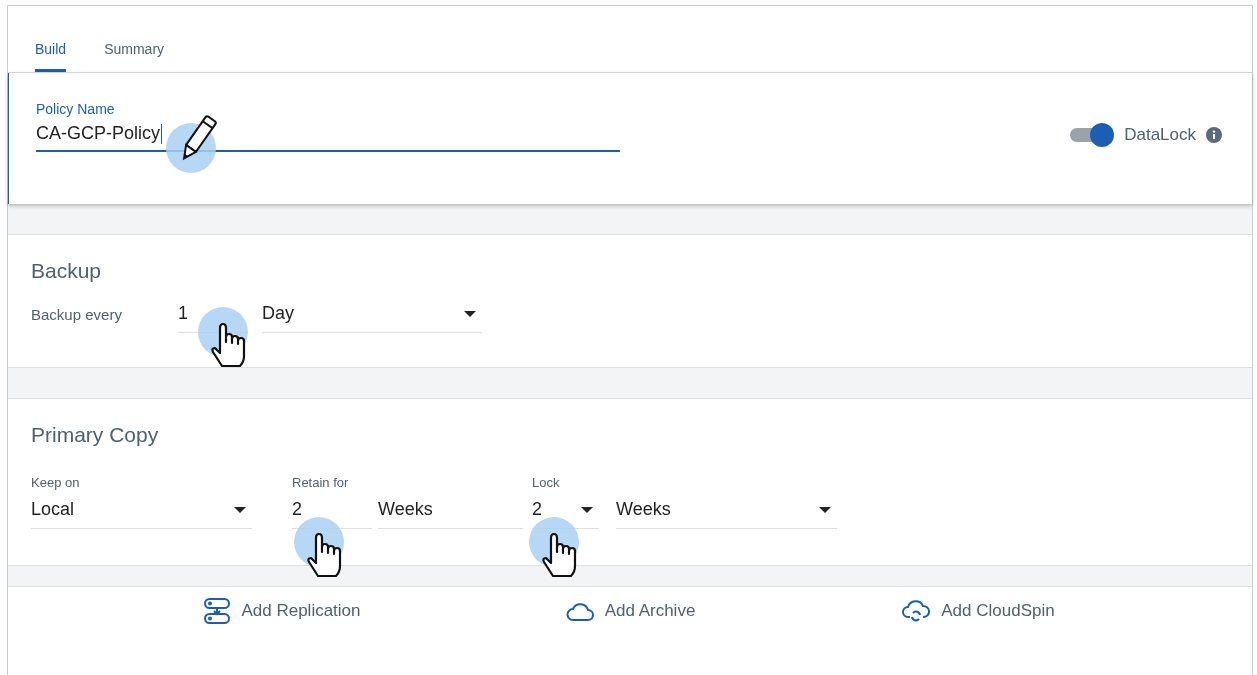 This screenshot has height=675, width=1257. I want to click on field-label: Backup every, so click(77, 315).